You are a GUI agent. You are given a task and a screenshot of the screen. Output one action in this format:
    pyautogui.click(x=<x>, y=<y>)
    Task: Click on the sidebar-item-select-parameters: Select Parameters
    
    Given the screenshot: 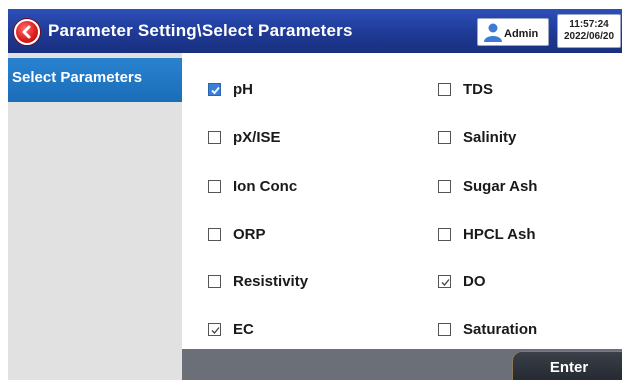 What is the action you would take?
    pyautogui.click(x=95, y=80)
    